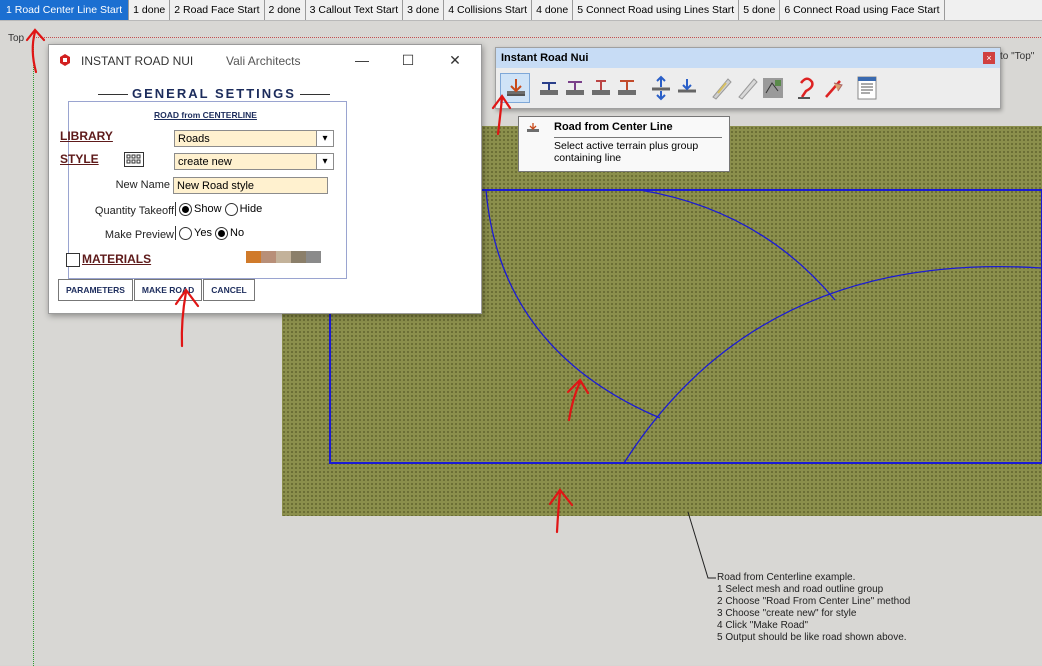 The height and width of the screenshot is (666, 1042). Describe the element at coordinates (222, 233) in the screenshot. I see `no-radio` at that location.